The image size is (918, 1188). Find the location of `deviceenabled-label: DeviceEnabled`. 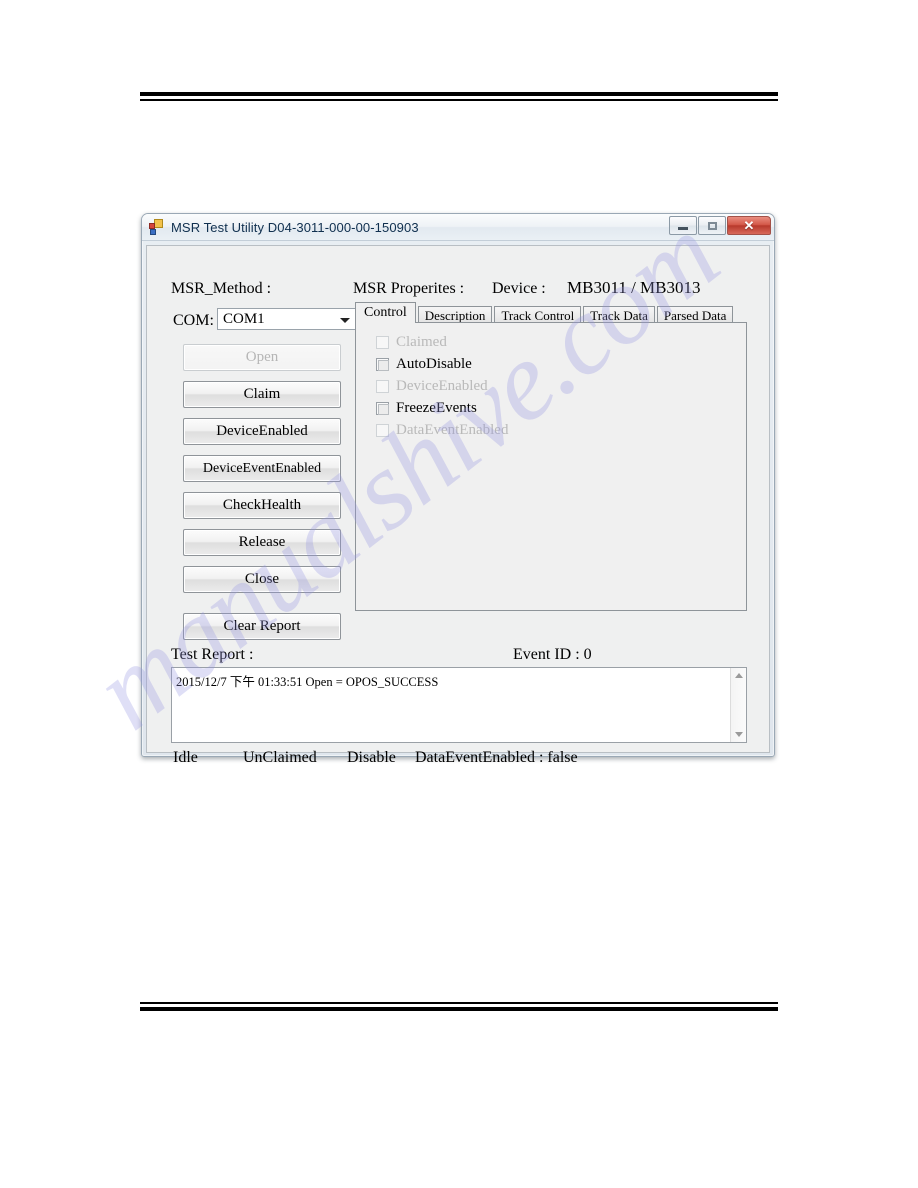

deviceenabled-label: DeviceEnabled is located at coordinates (442, 385).